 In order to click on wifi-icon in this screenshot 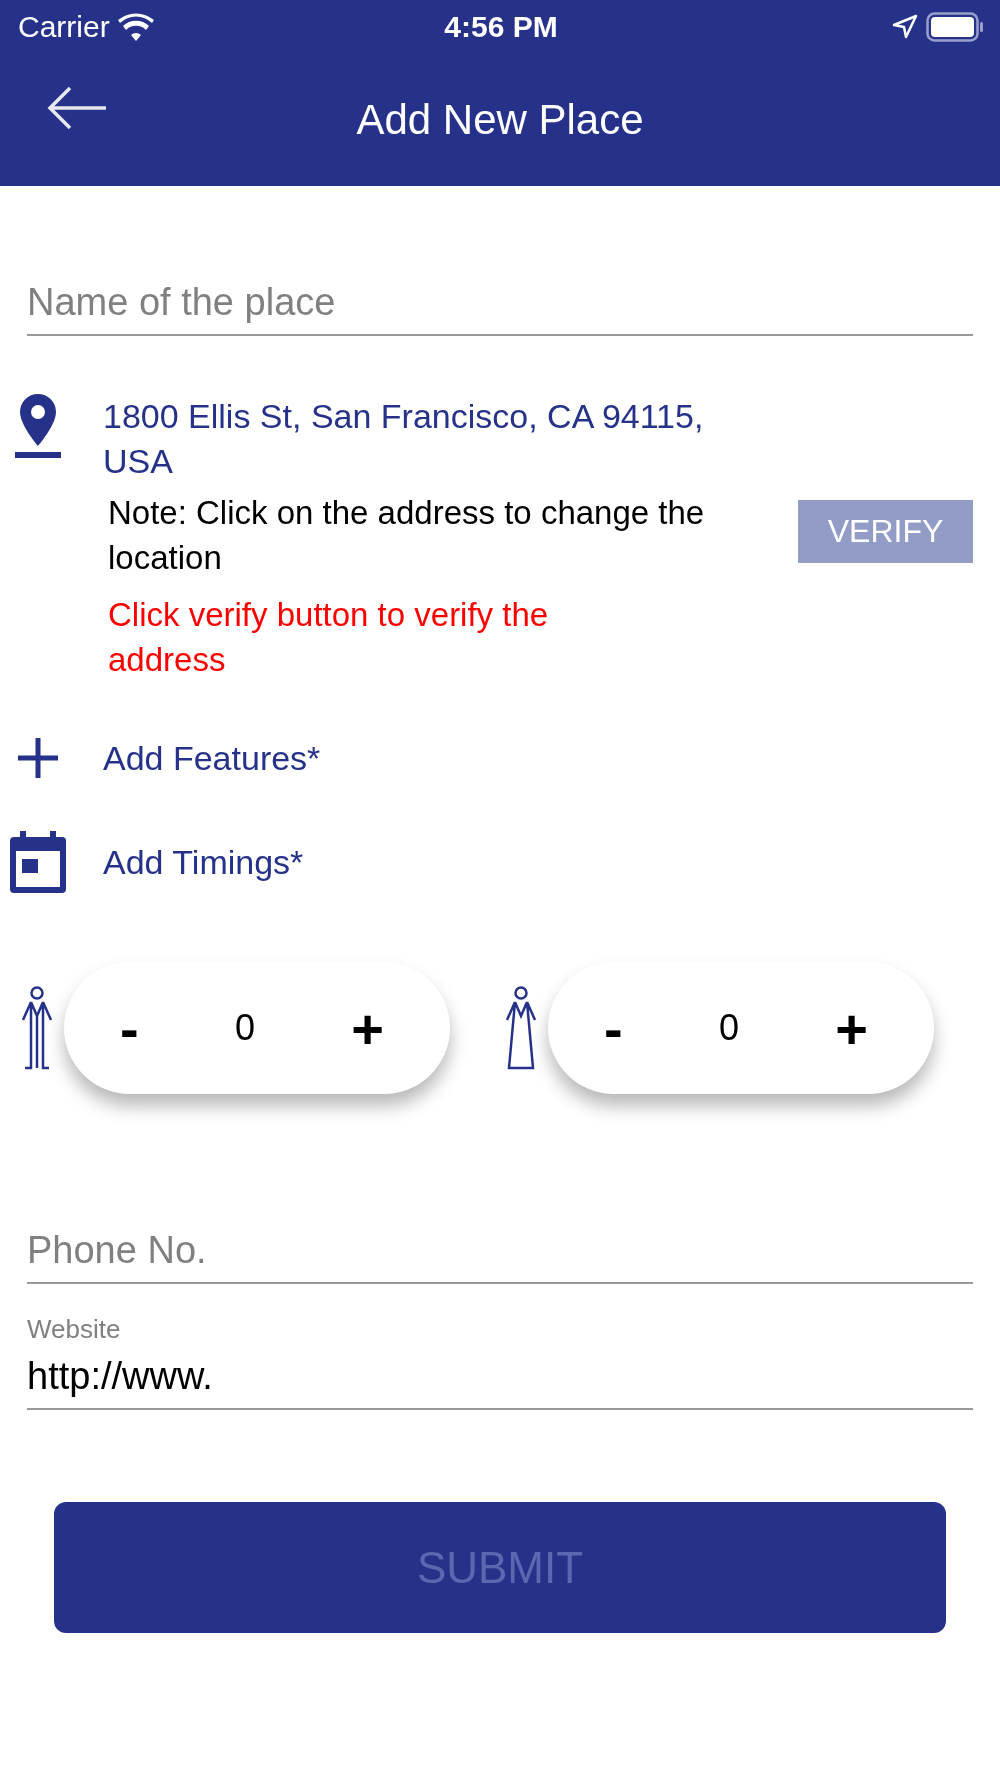, I will do `click(135, 27)`.